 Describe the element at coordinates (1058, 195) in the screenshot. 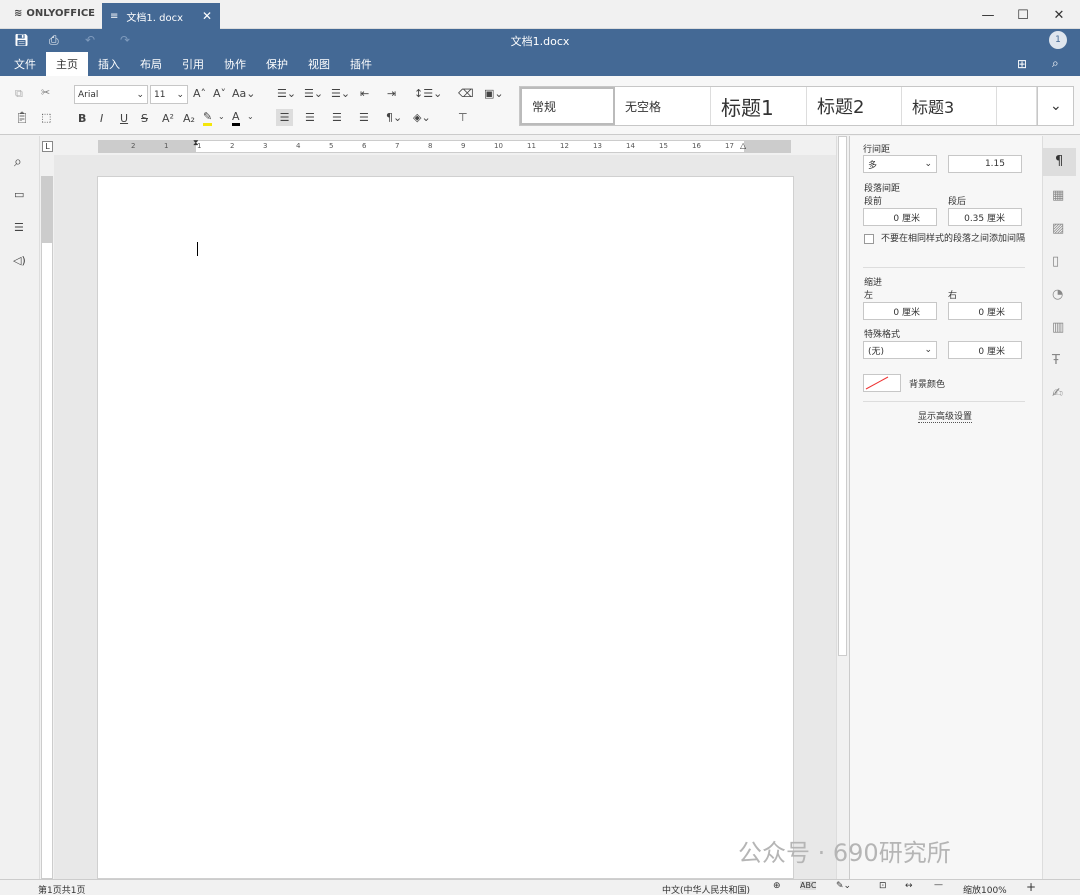

I see `table-settings-icon: ▦` at that location.